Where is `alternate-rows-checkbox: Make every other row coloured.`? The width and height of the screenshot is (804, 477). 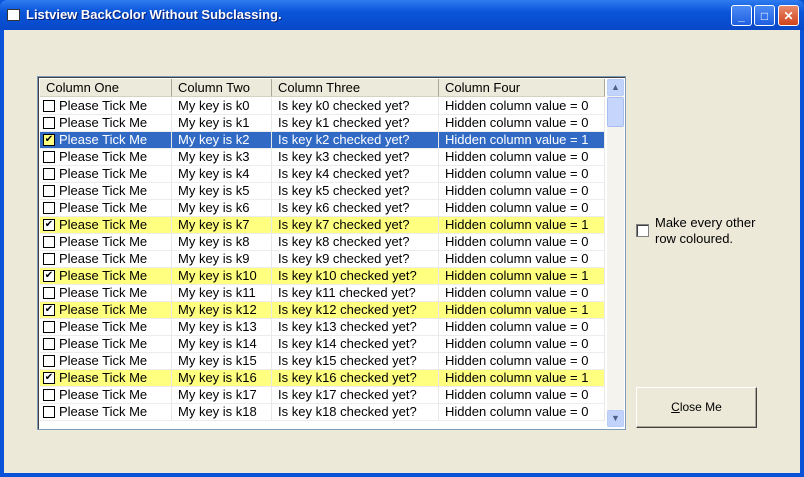 alternate-rows-checkbox: Make every other row coloured. is located at coordinates (705, 231).